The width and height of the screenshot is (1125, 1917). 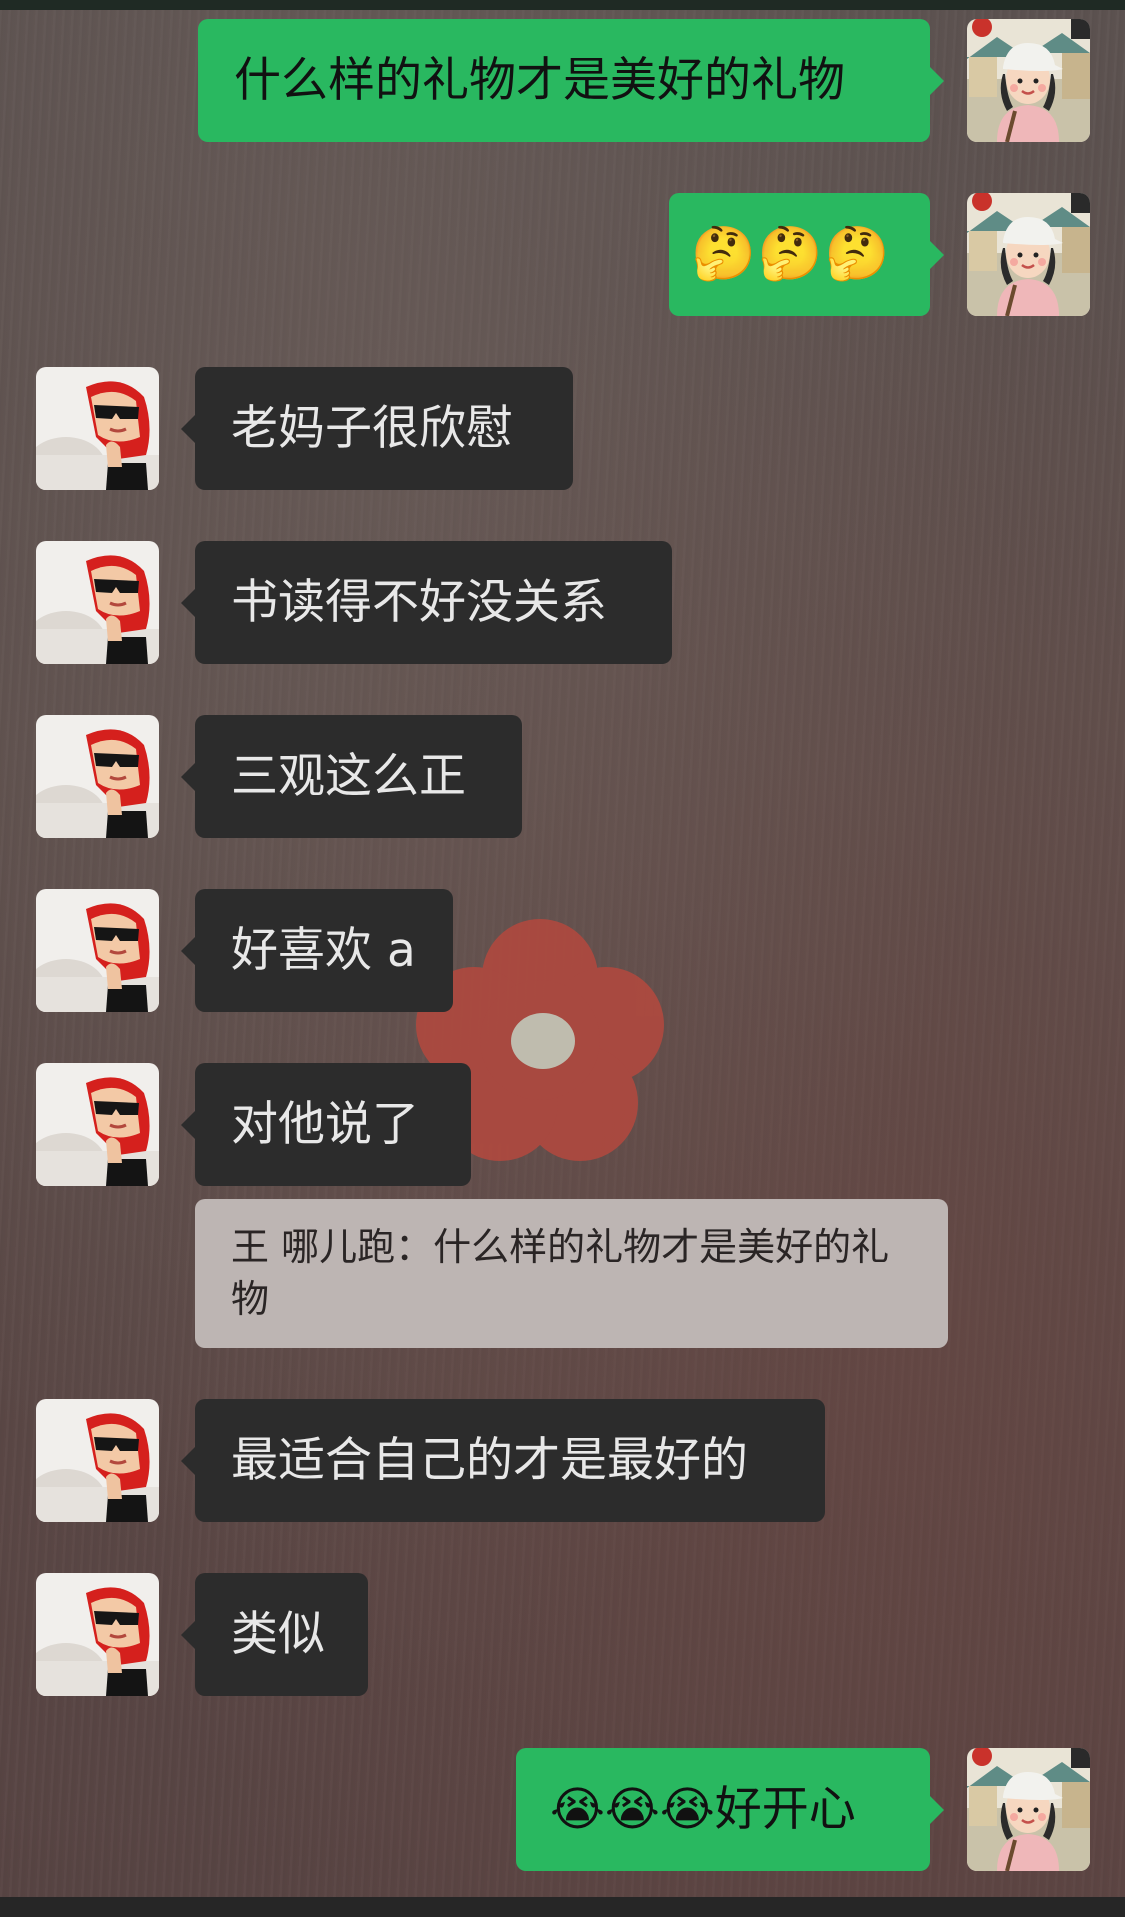 I want to click on message-bubble-received: 类似, so click(x=274, y=1634).